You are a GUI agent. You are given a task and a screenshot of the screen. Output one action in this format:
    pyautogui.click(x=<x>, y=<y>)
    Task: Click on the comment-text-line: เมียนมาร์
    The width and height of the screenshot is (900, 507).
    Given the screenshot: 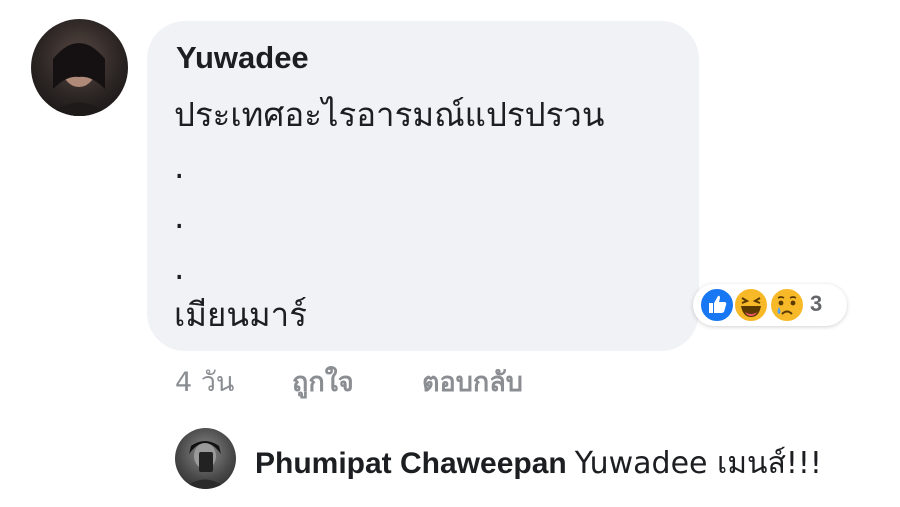 What is the action you would take?
    pyautogui.click(x=240, y=314)
    